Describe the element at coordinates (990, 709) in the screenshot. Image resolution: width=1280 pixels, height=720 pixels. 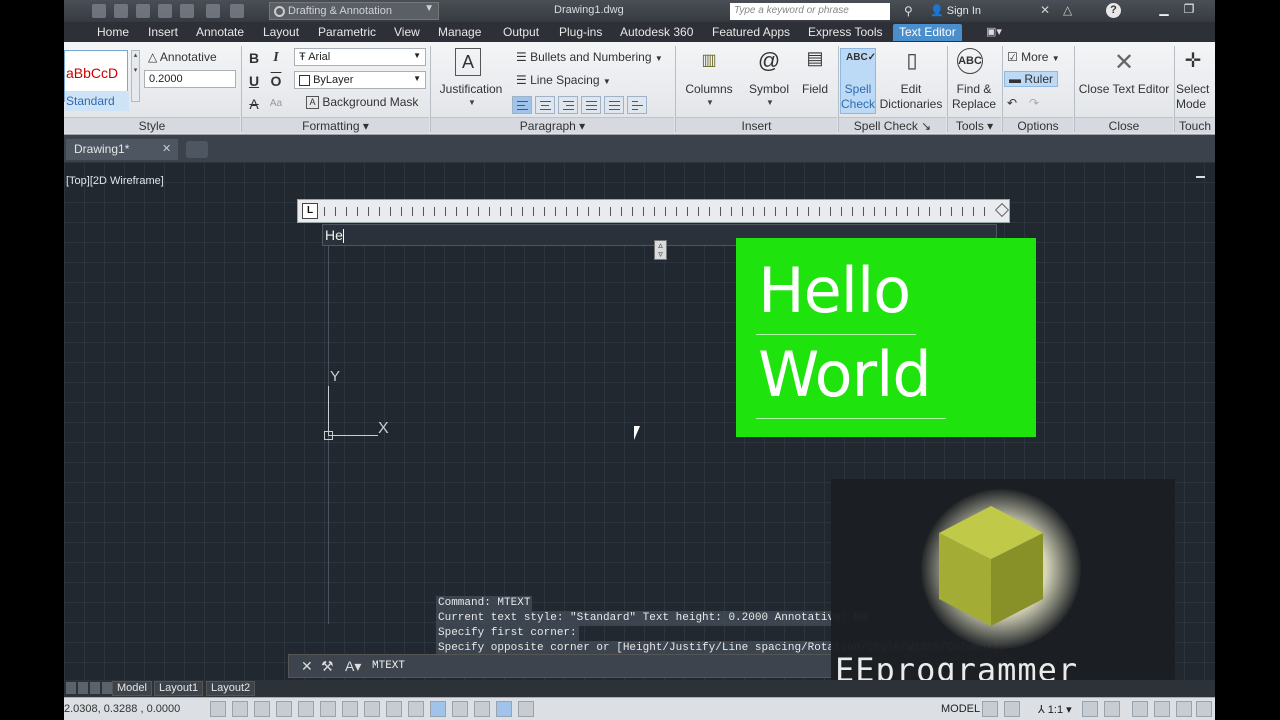
I see `quick-view-layouts-icon` at that location.